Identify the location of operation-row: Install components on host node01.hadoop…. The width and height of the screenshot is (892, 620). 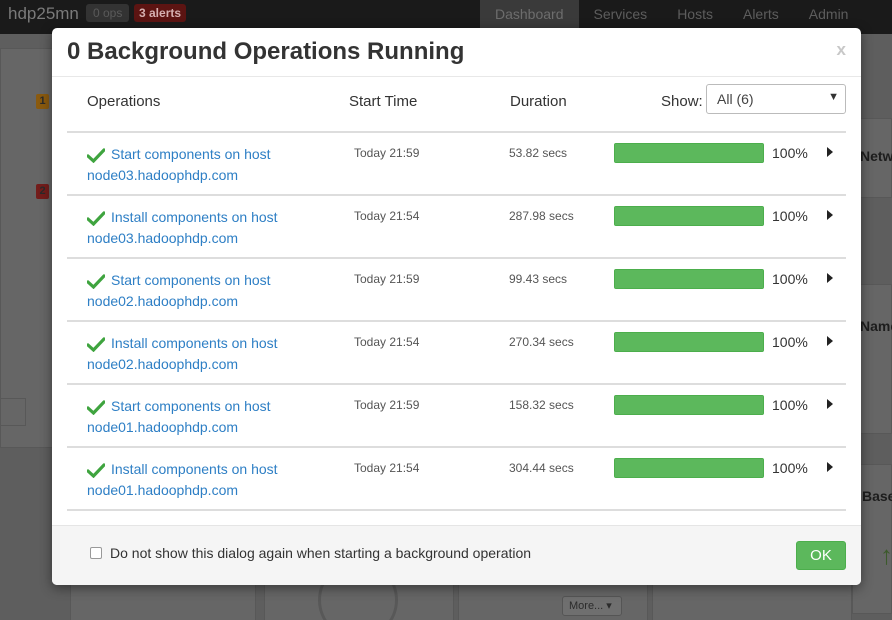
(456, 479).